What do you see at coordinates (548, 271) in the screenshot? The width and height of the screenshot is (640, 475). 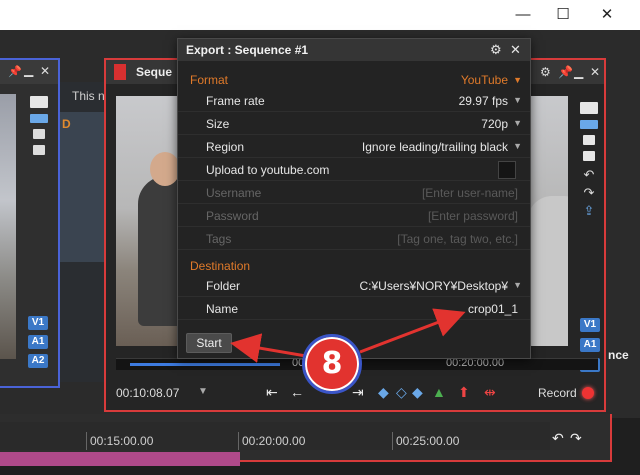 I see `video-person-right` at bounding box center [548, 271].